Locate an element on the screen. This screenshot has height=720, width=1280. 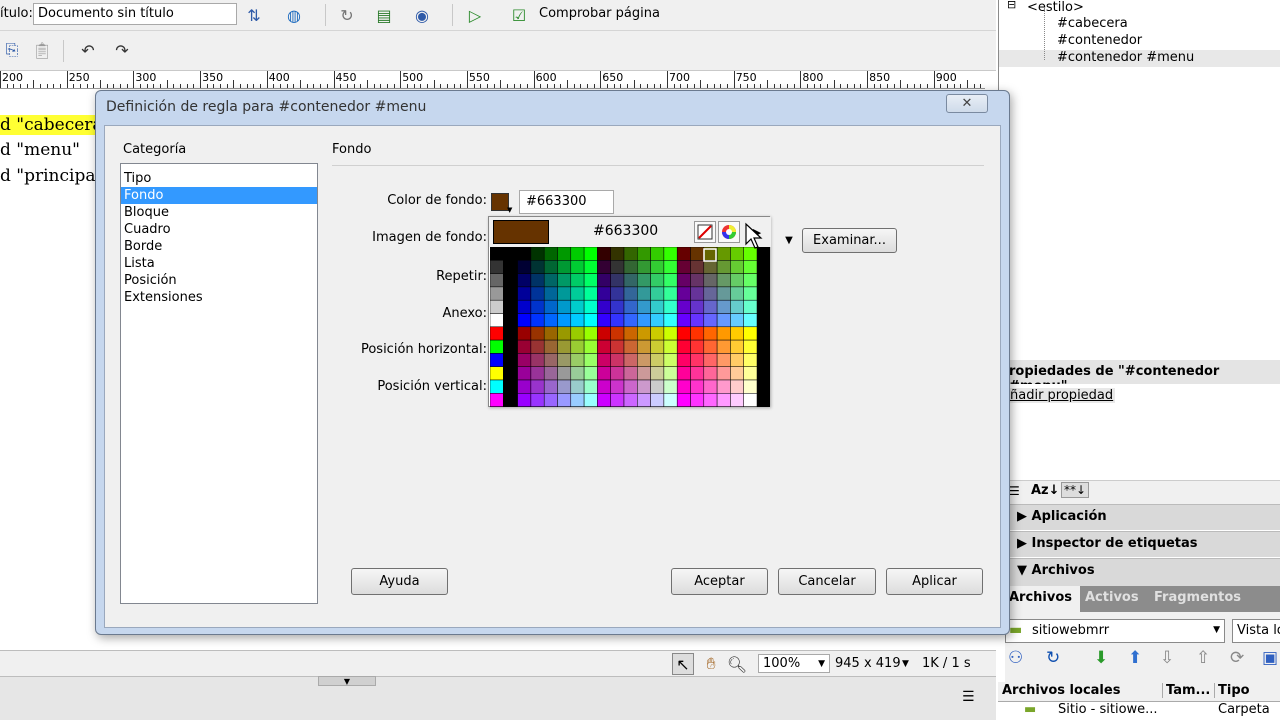
tree-item-contenedor: #contenedor is located at coordinates (1099, 40).